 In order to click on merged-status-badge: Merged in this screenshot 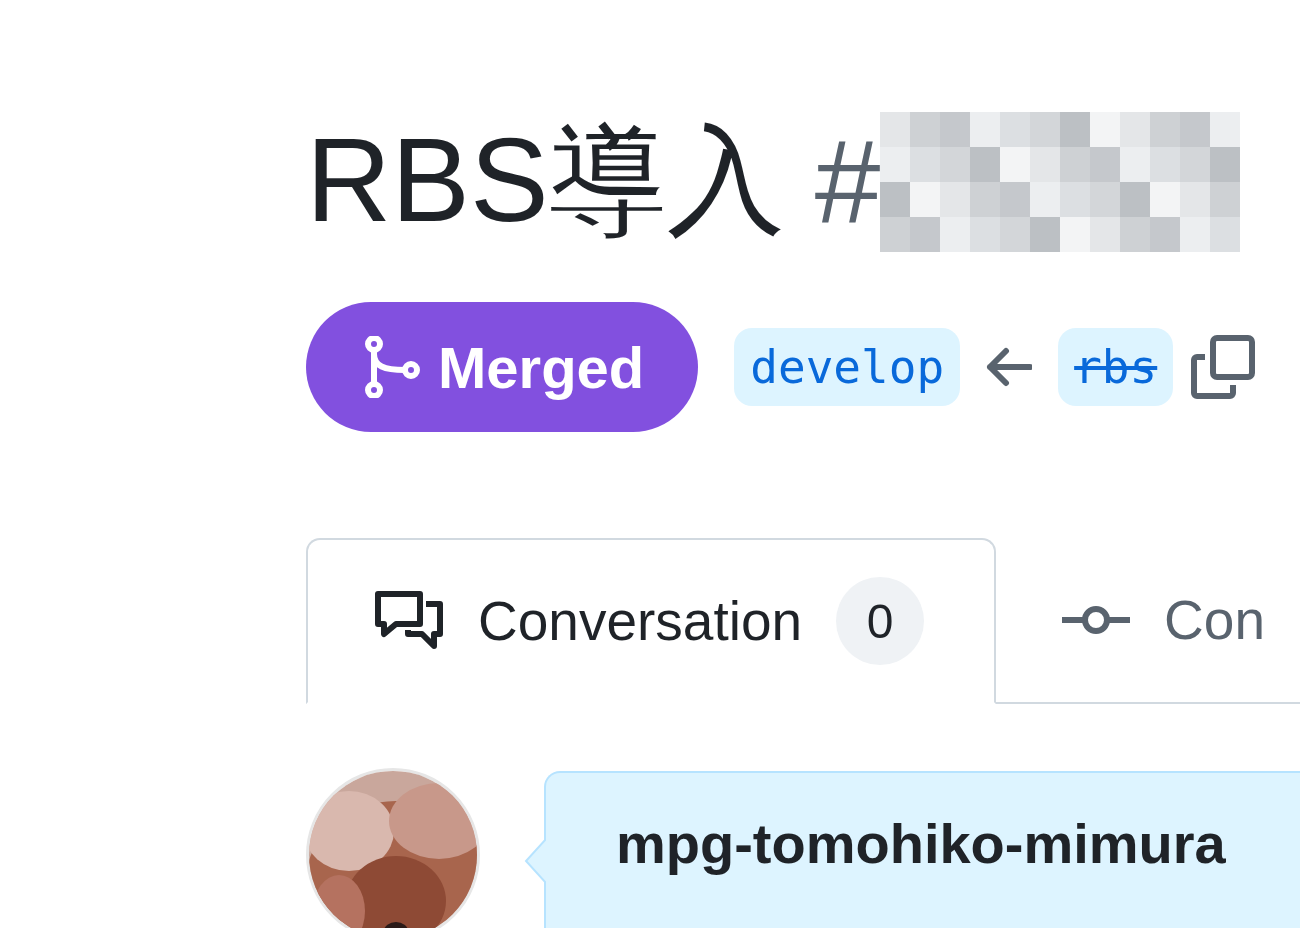, I will do `click(502, 367)`.